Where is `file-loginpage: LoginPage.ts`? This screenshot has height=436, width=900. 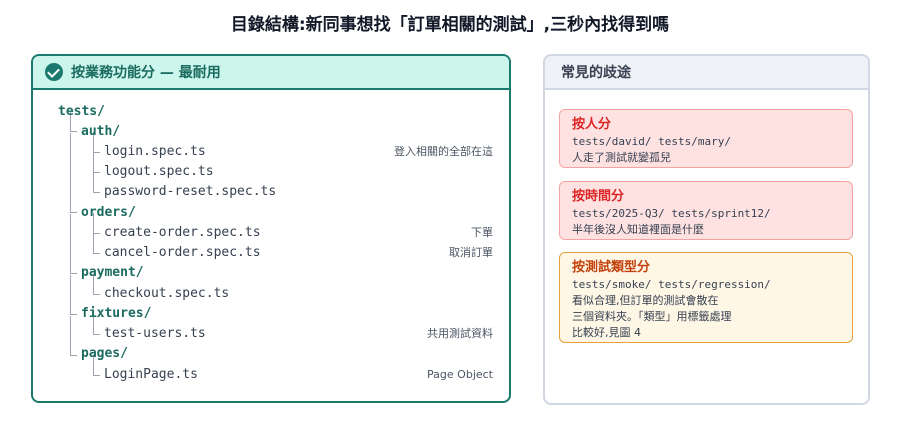
file-loginpage: LoginPage.ts is located at coordinates (151, 374).